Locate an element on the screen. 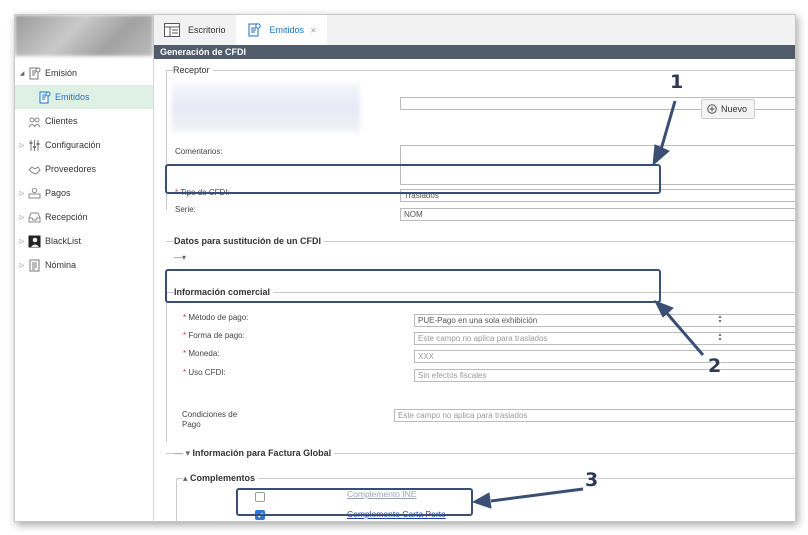 This screenshot has width=808, height=535. callout-number-2: 2 is located at coordinates (715, 366).